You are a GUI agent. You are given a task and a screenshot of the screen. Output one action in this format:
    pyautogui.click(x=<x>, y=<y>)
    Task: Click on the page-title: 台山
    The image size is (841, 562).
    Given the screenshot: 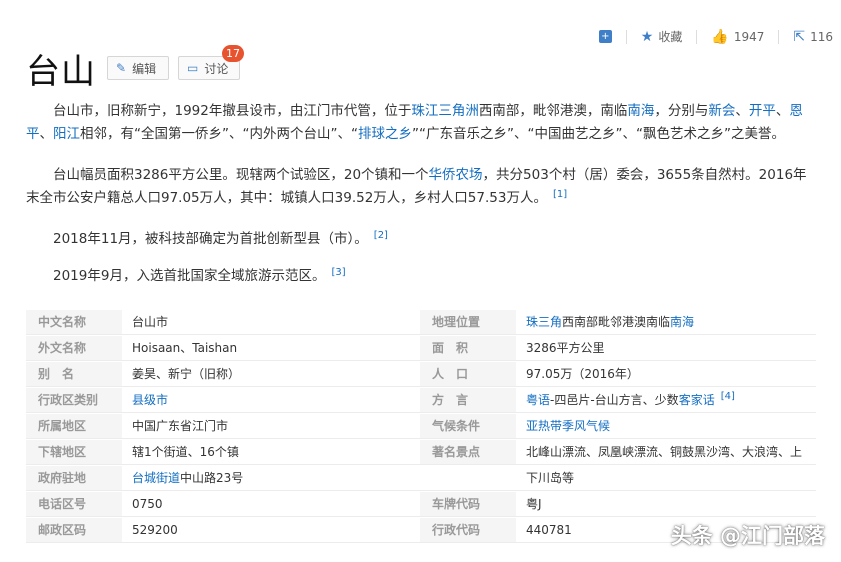 What is the action you would take?
    pyautogui.click(x=61, y=72)
    